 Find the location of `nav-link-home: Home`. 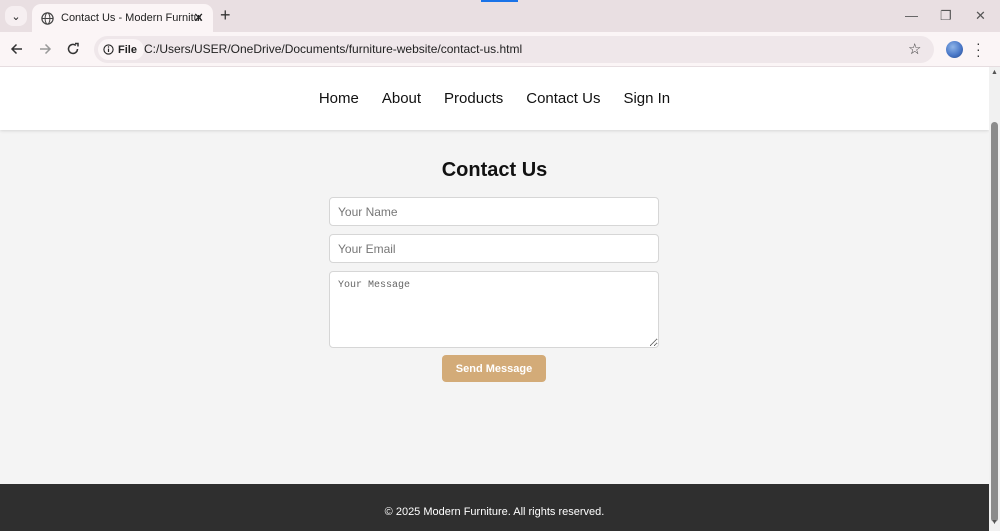

nav-link-home: Home is located at coordinates (339, 98).